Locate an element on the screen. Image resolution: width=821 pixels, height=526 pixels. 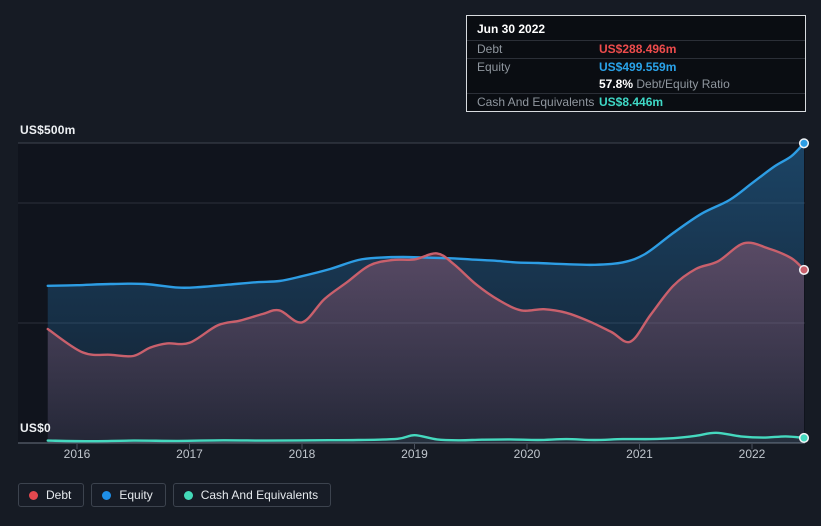
tooltip-debt-label: Debt is located at coordinates (490, 49).